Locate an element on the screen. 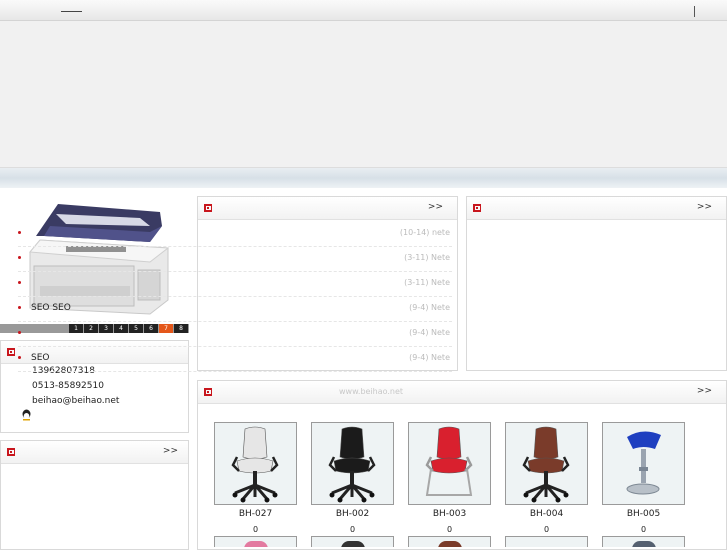  qq-icon is located at coordinates (26, 415).